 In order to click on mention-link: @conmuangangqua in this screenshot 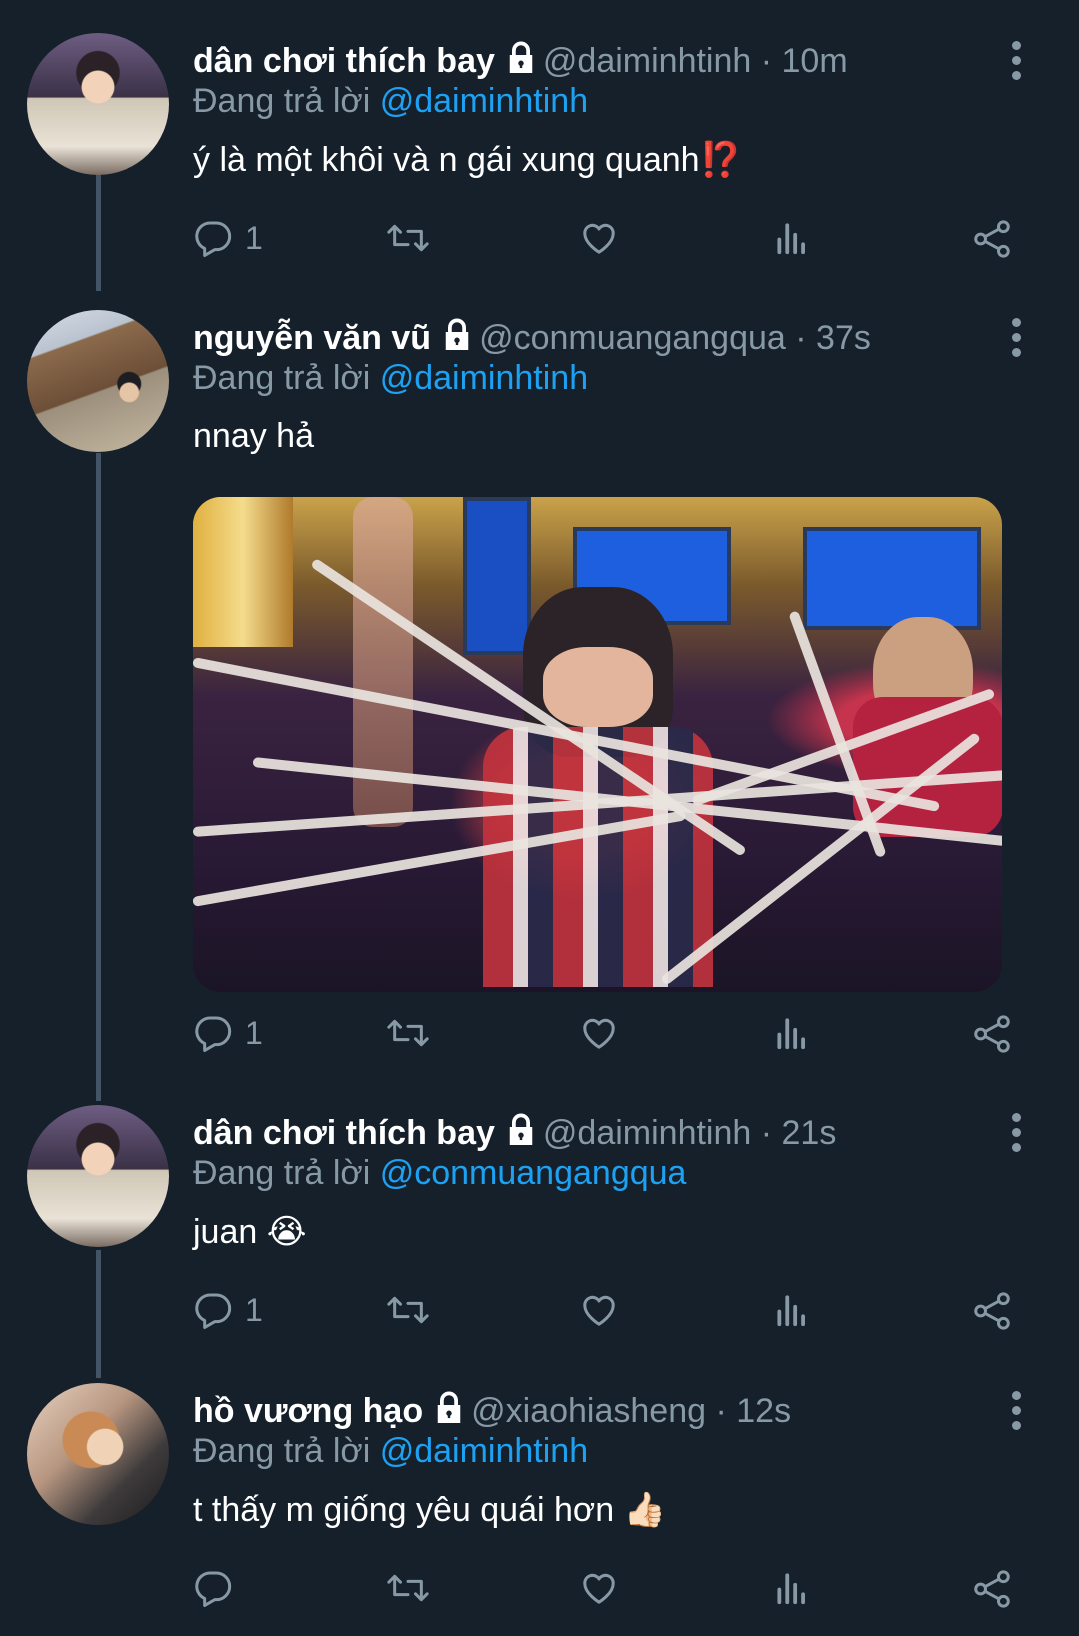, I will do `click(533, 1173)`.